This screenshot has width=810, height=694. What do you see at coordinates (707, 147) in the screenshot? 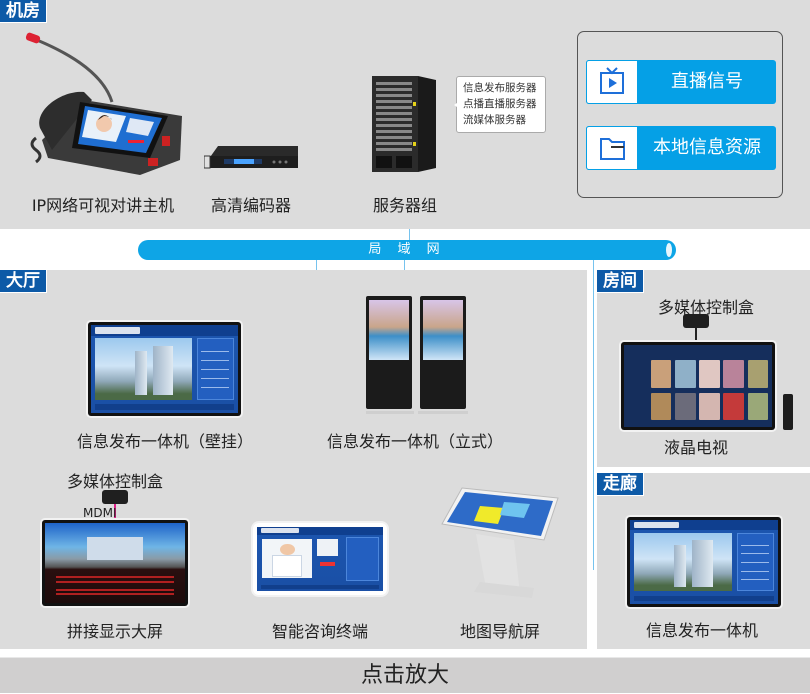
I see `local-resource-label: 本地信息资源` at bounding box center [707, 147].